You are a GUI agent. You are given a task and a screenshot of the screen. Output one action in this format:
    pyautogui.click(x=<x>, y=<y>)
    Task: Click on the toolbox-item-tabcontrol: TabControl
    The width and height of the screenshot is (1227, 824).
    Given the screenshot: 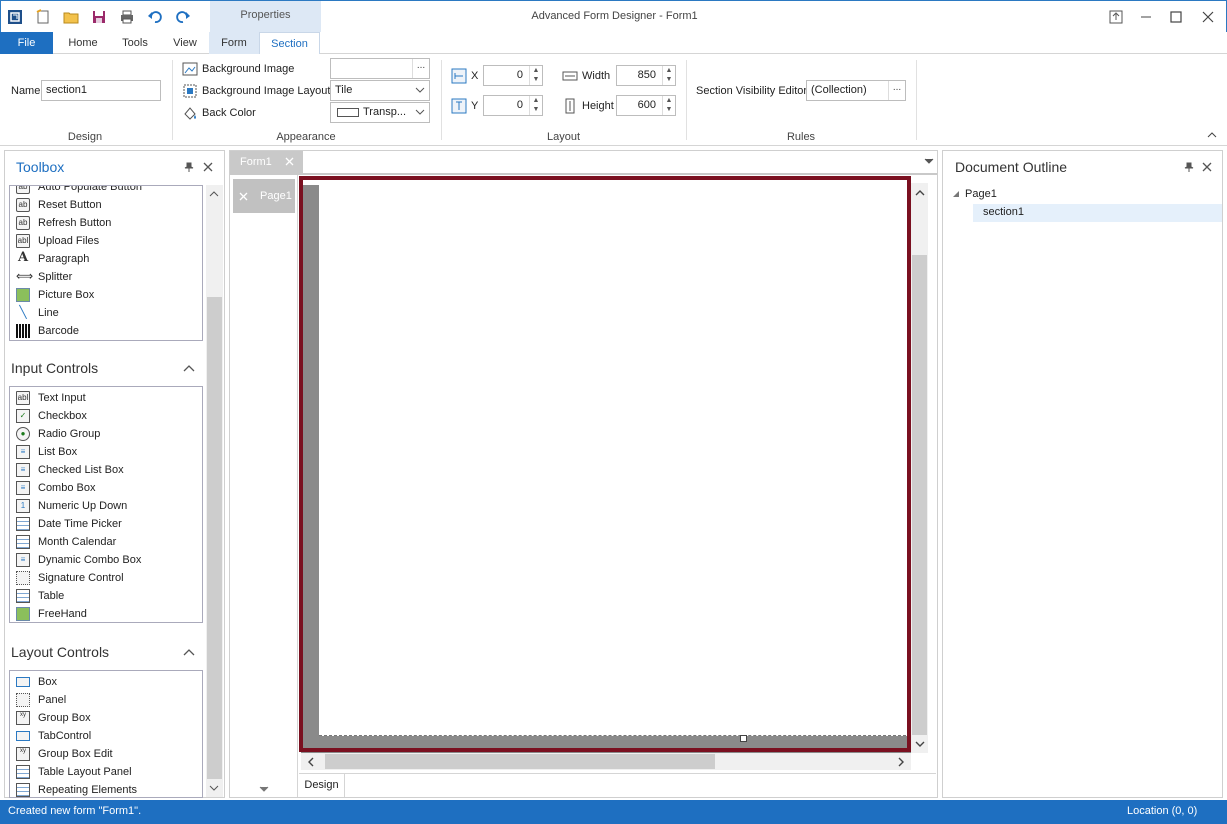 What is the action you would take?
    pyautogui.click(x=106, y=736)
    